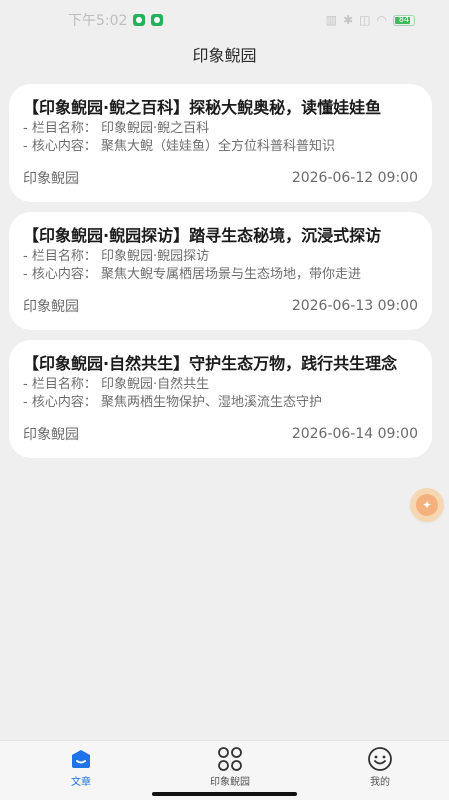 The height and width of the screenshot is (800, 449). I want to click on app-notification-icon, so click(157, 20).